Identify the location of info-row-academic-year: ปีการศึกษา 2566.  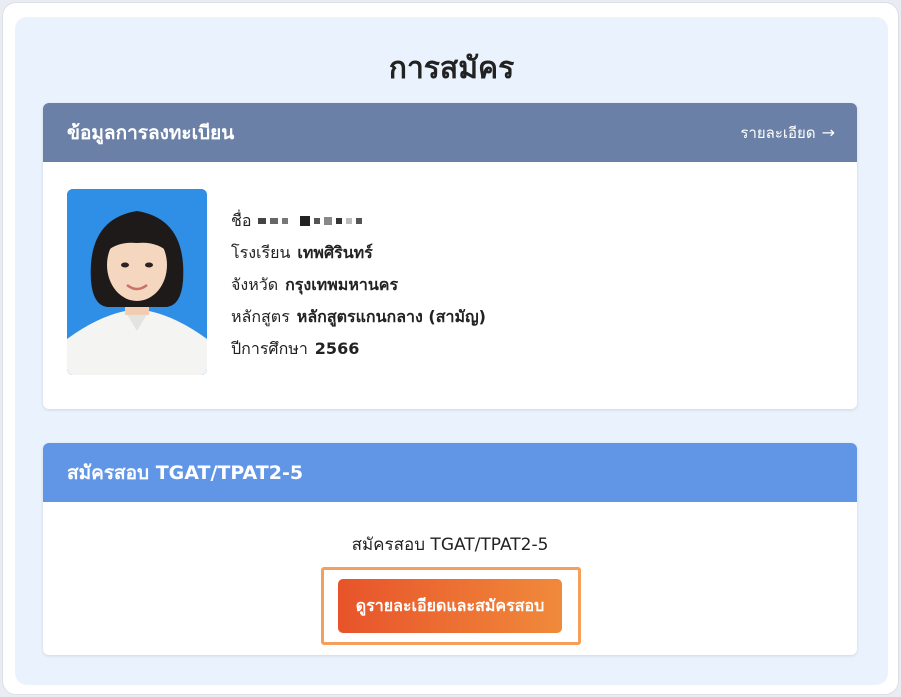
(358, 349).